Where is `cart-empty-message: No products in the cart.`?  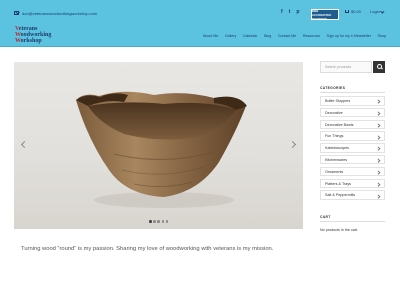
cart-empty-message: No products in the cart. is located at coordinates (339, 230).